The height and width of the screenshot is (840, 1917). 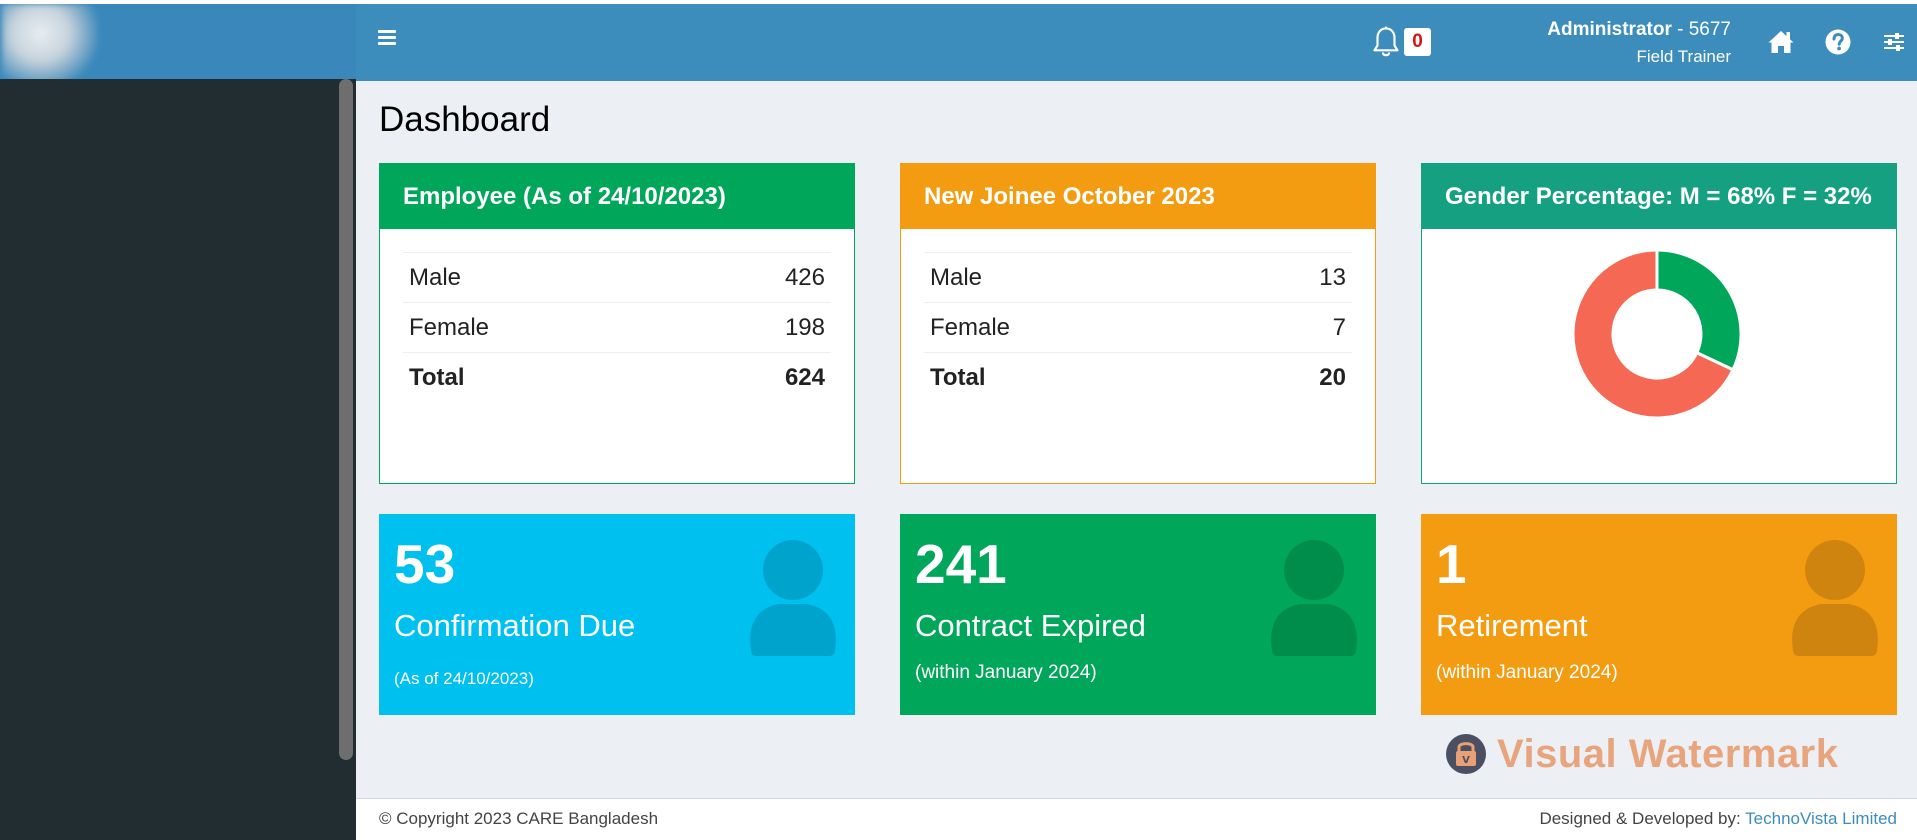 What do you see at coordinates (515, 625) in the screenshot?
I see `confirmation-due-label: Confirmation Due` at bounding box center [515, 625].